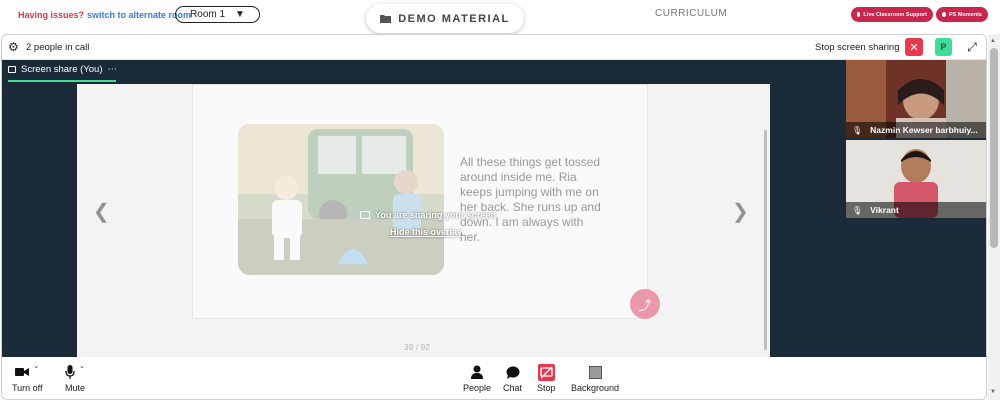  What do you see at coordinates (208, 14) in the screenshot?
I see `room-selector-value: Room 1` at bounding box center [208, 14].